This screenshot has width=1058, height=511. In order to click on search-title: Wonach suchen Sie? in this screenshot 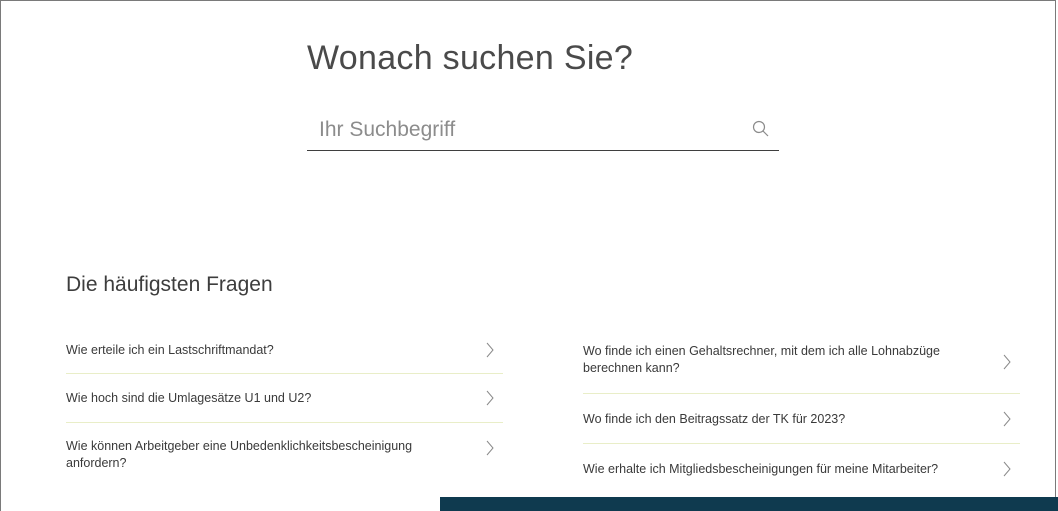, I will do `click(470, 58)`.